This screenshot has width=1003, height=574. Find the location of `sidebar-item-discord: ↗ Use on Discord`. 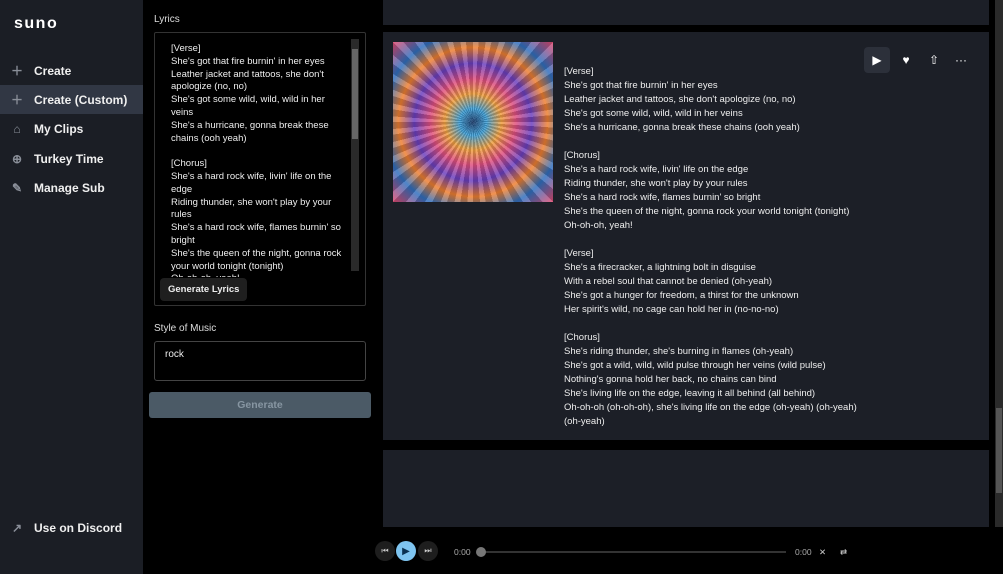

sidebar-item-discord: ↗ Use on Discord is located at coordinates (71, 527).